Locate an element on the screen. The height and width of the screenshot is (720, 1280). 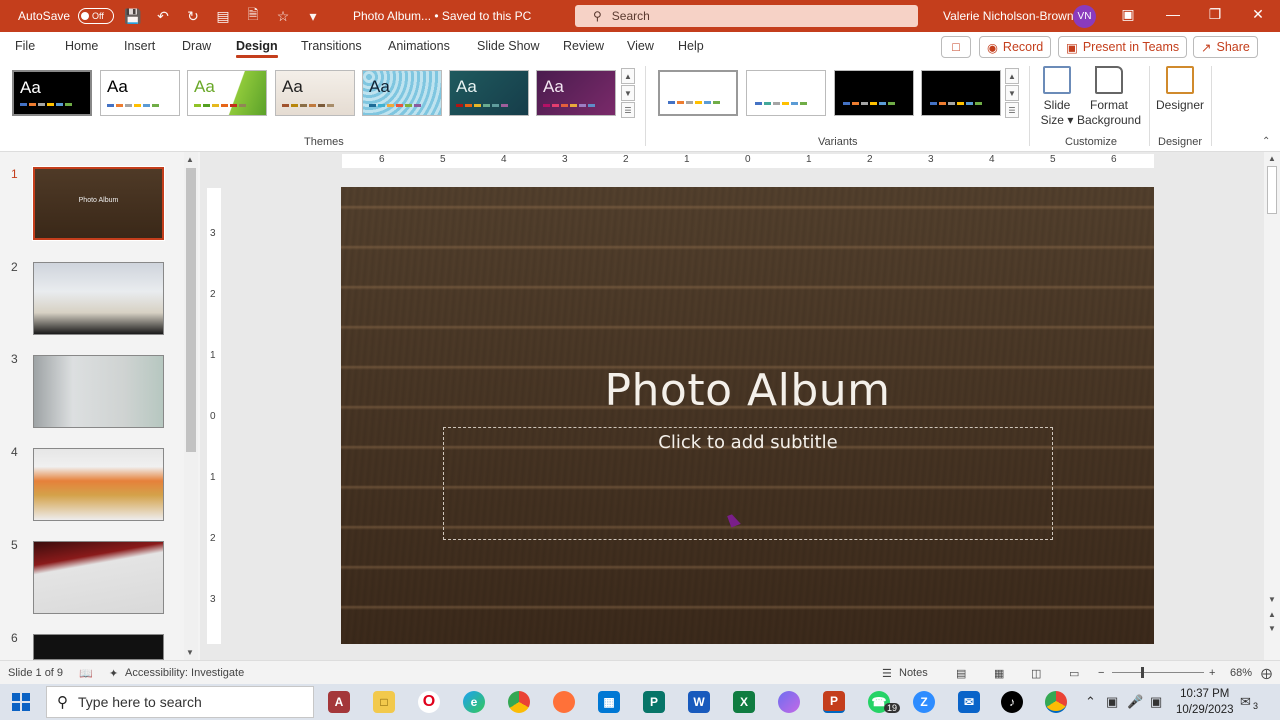
themes-more-icon: ☰ is located at coordinates (628, 110).